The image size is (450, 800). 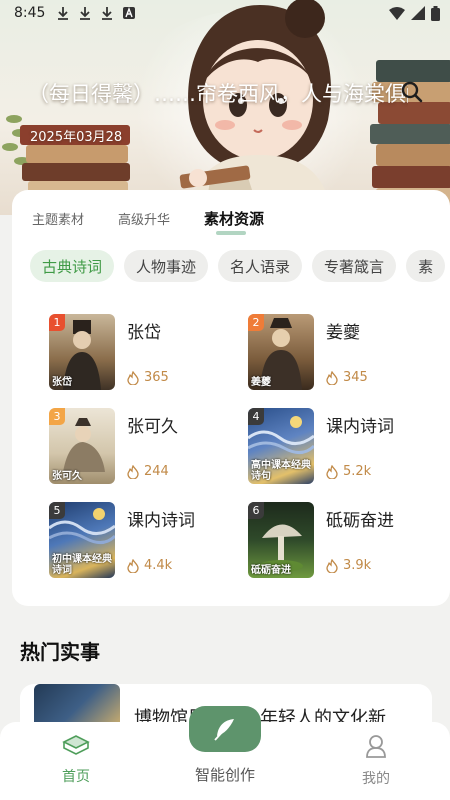 What do you see at coordinates (256, 322) in the screenshot?
I see `rank-badge: 2` at bounding box center [256, 322].